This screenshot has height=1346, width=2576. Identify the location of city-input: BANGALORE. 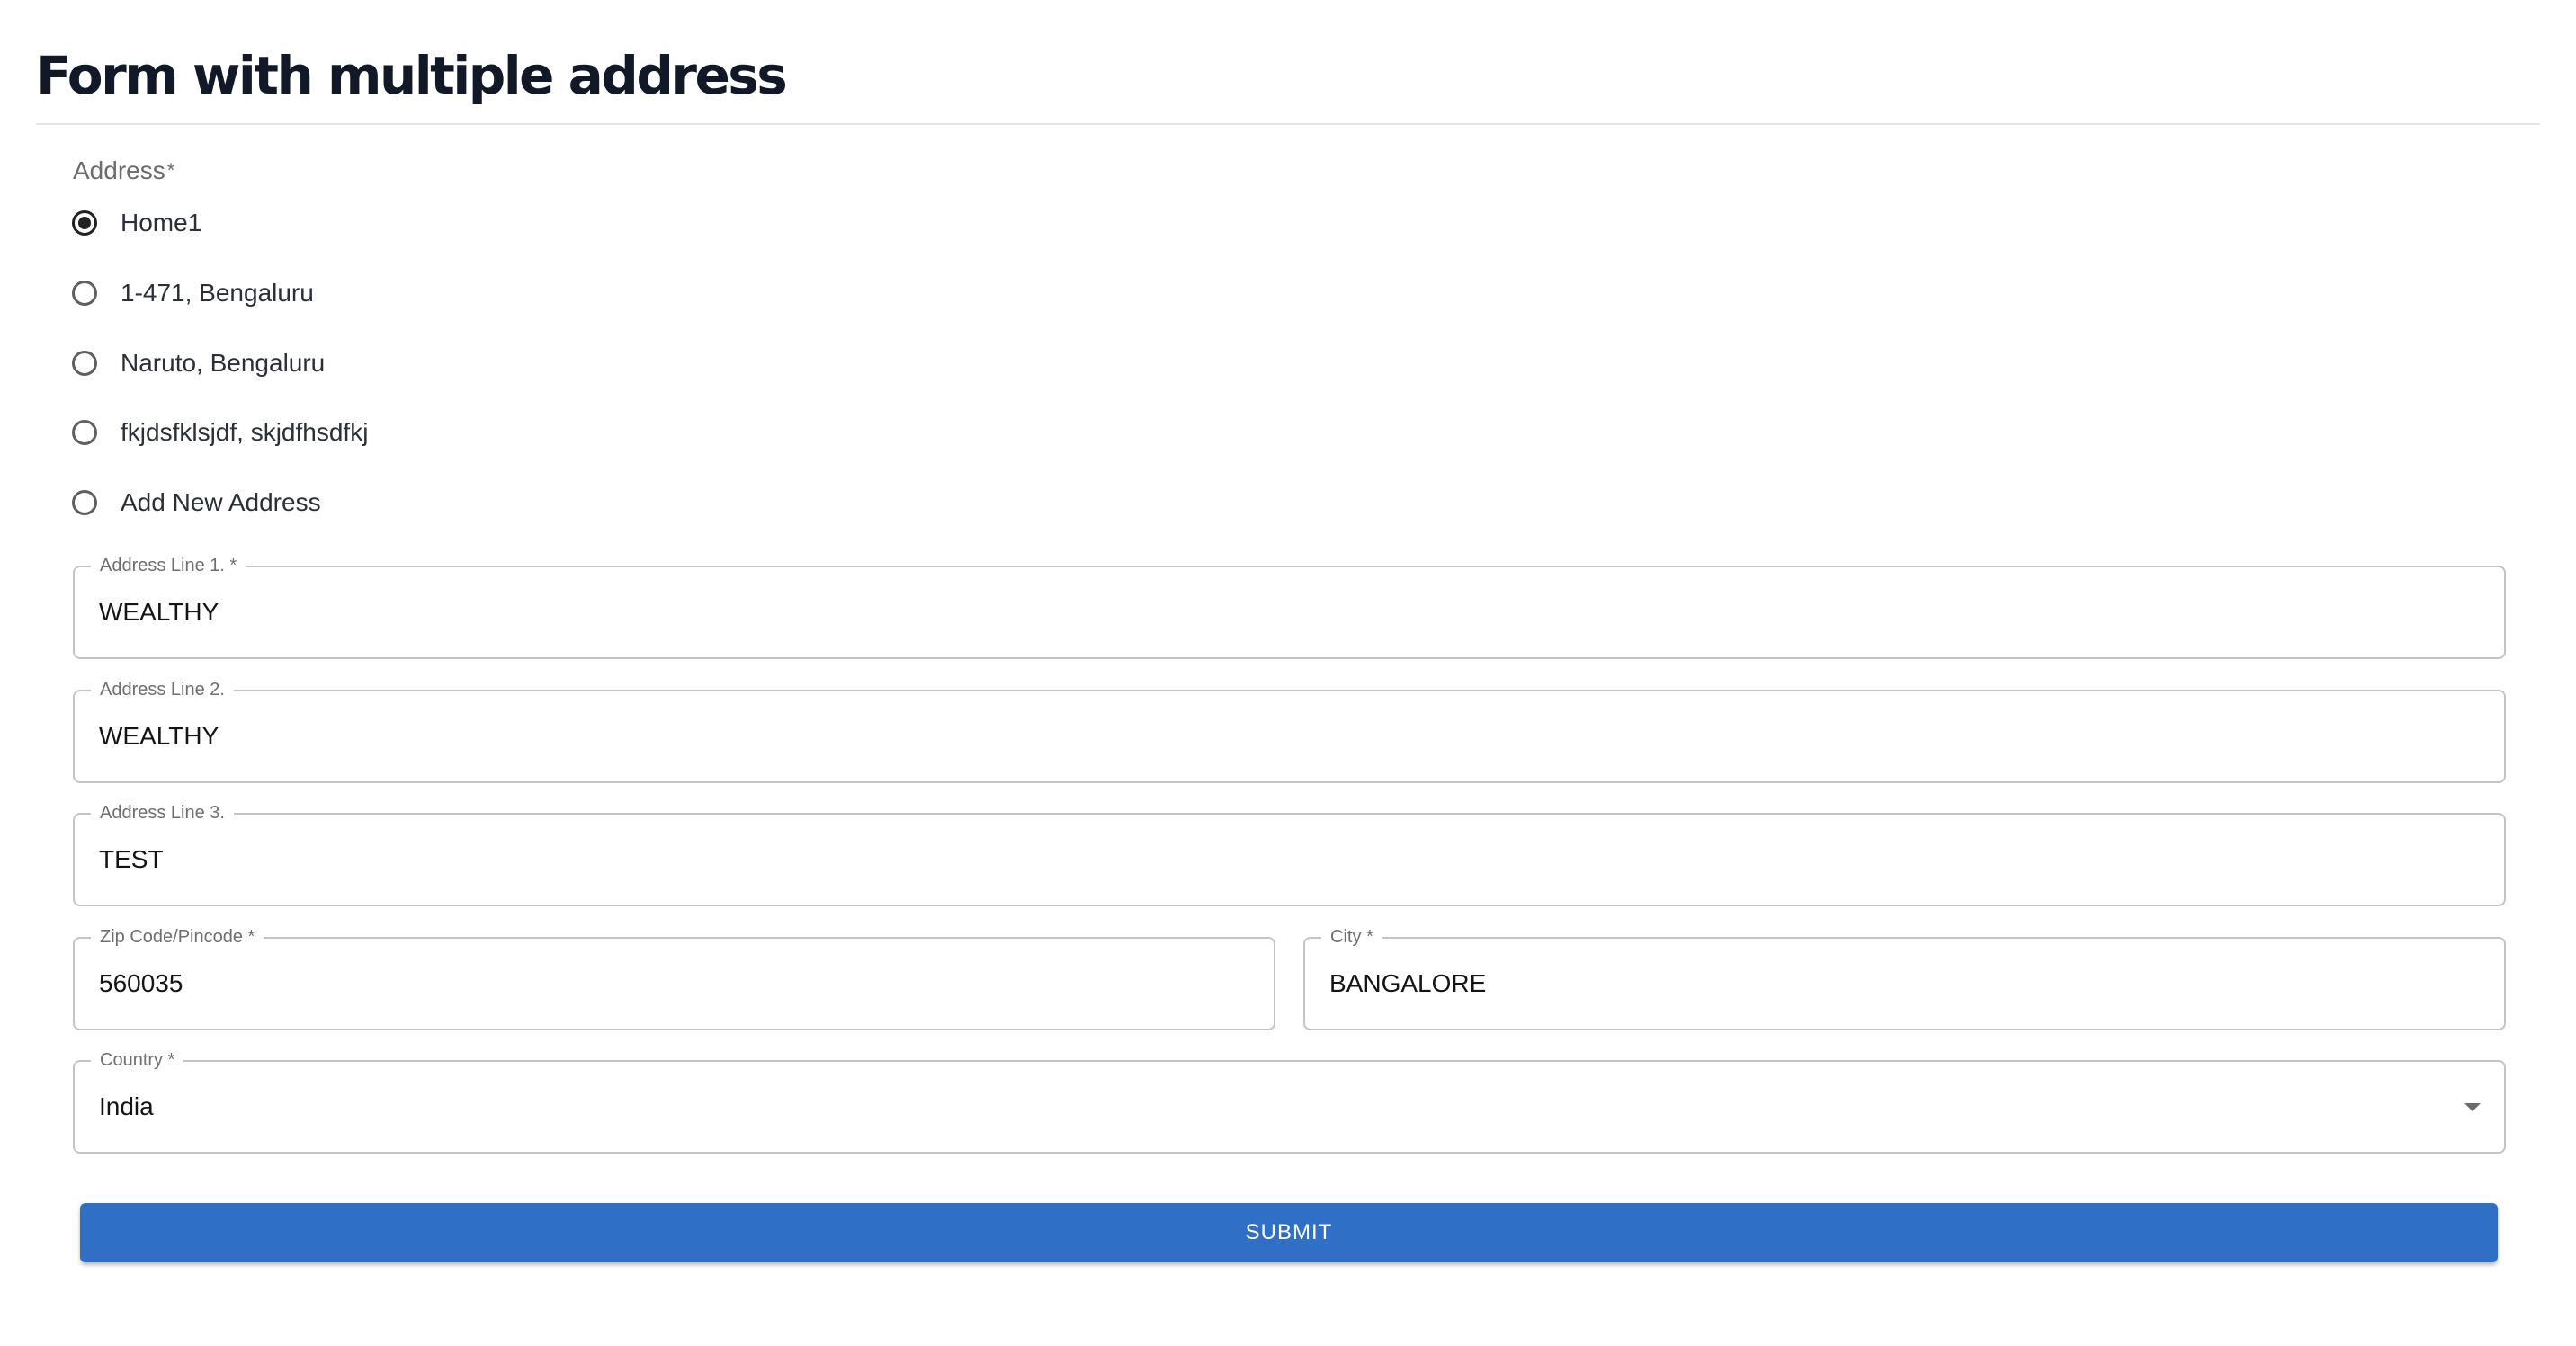
(1407, 984).